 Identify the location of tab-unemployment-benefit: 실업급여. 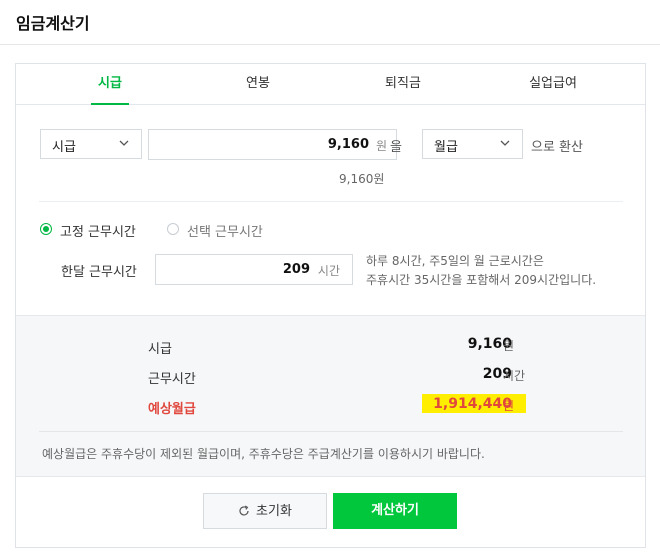
(553, 84).